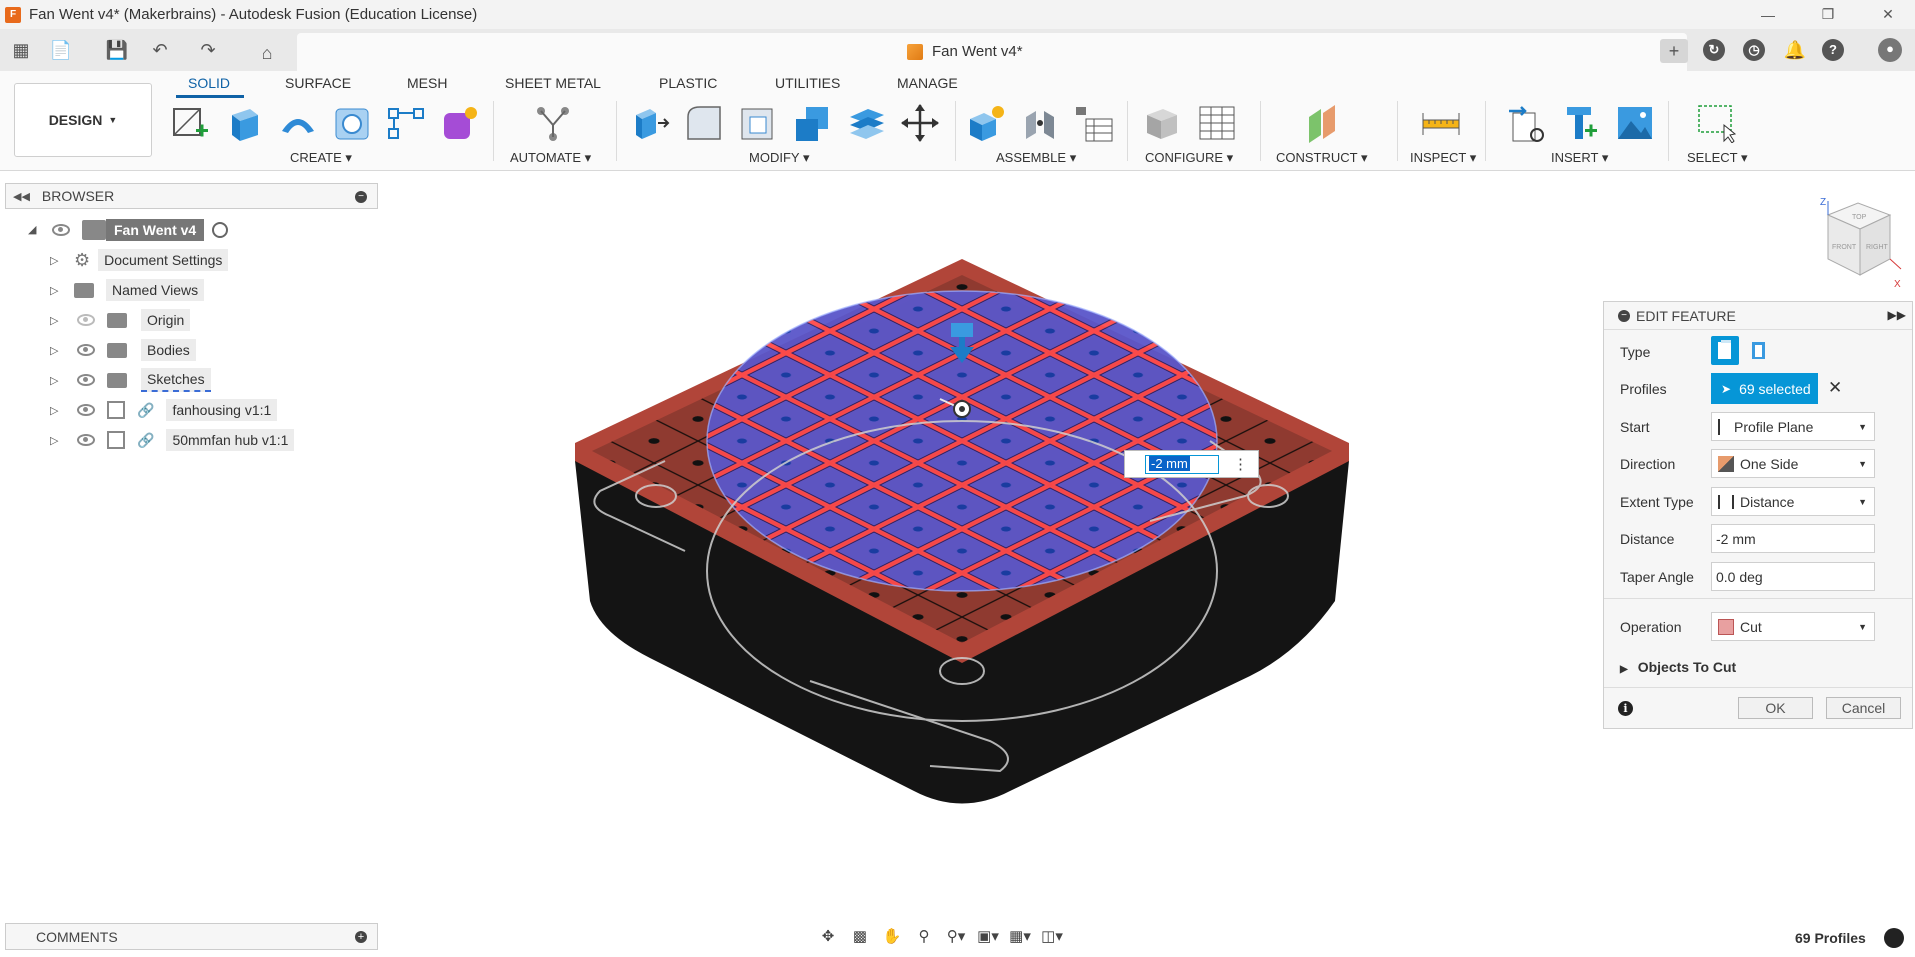  I want to click on tab-mesh: MESH, so click(427, 83).